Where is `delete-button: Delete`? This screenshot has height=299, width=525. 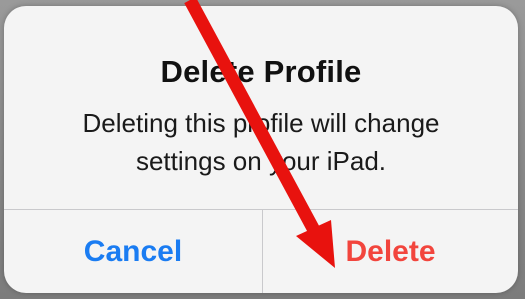 delete-button: Delete is located at coordinates (390, 251).